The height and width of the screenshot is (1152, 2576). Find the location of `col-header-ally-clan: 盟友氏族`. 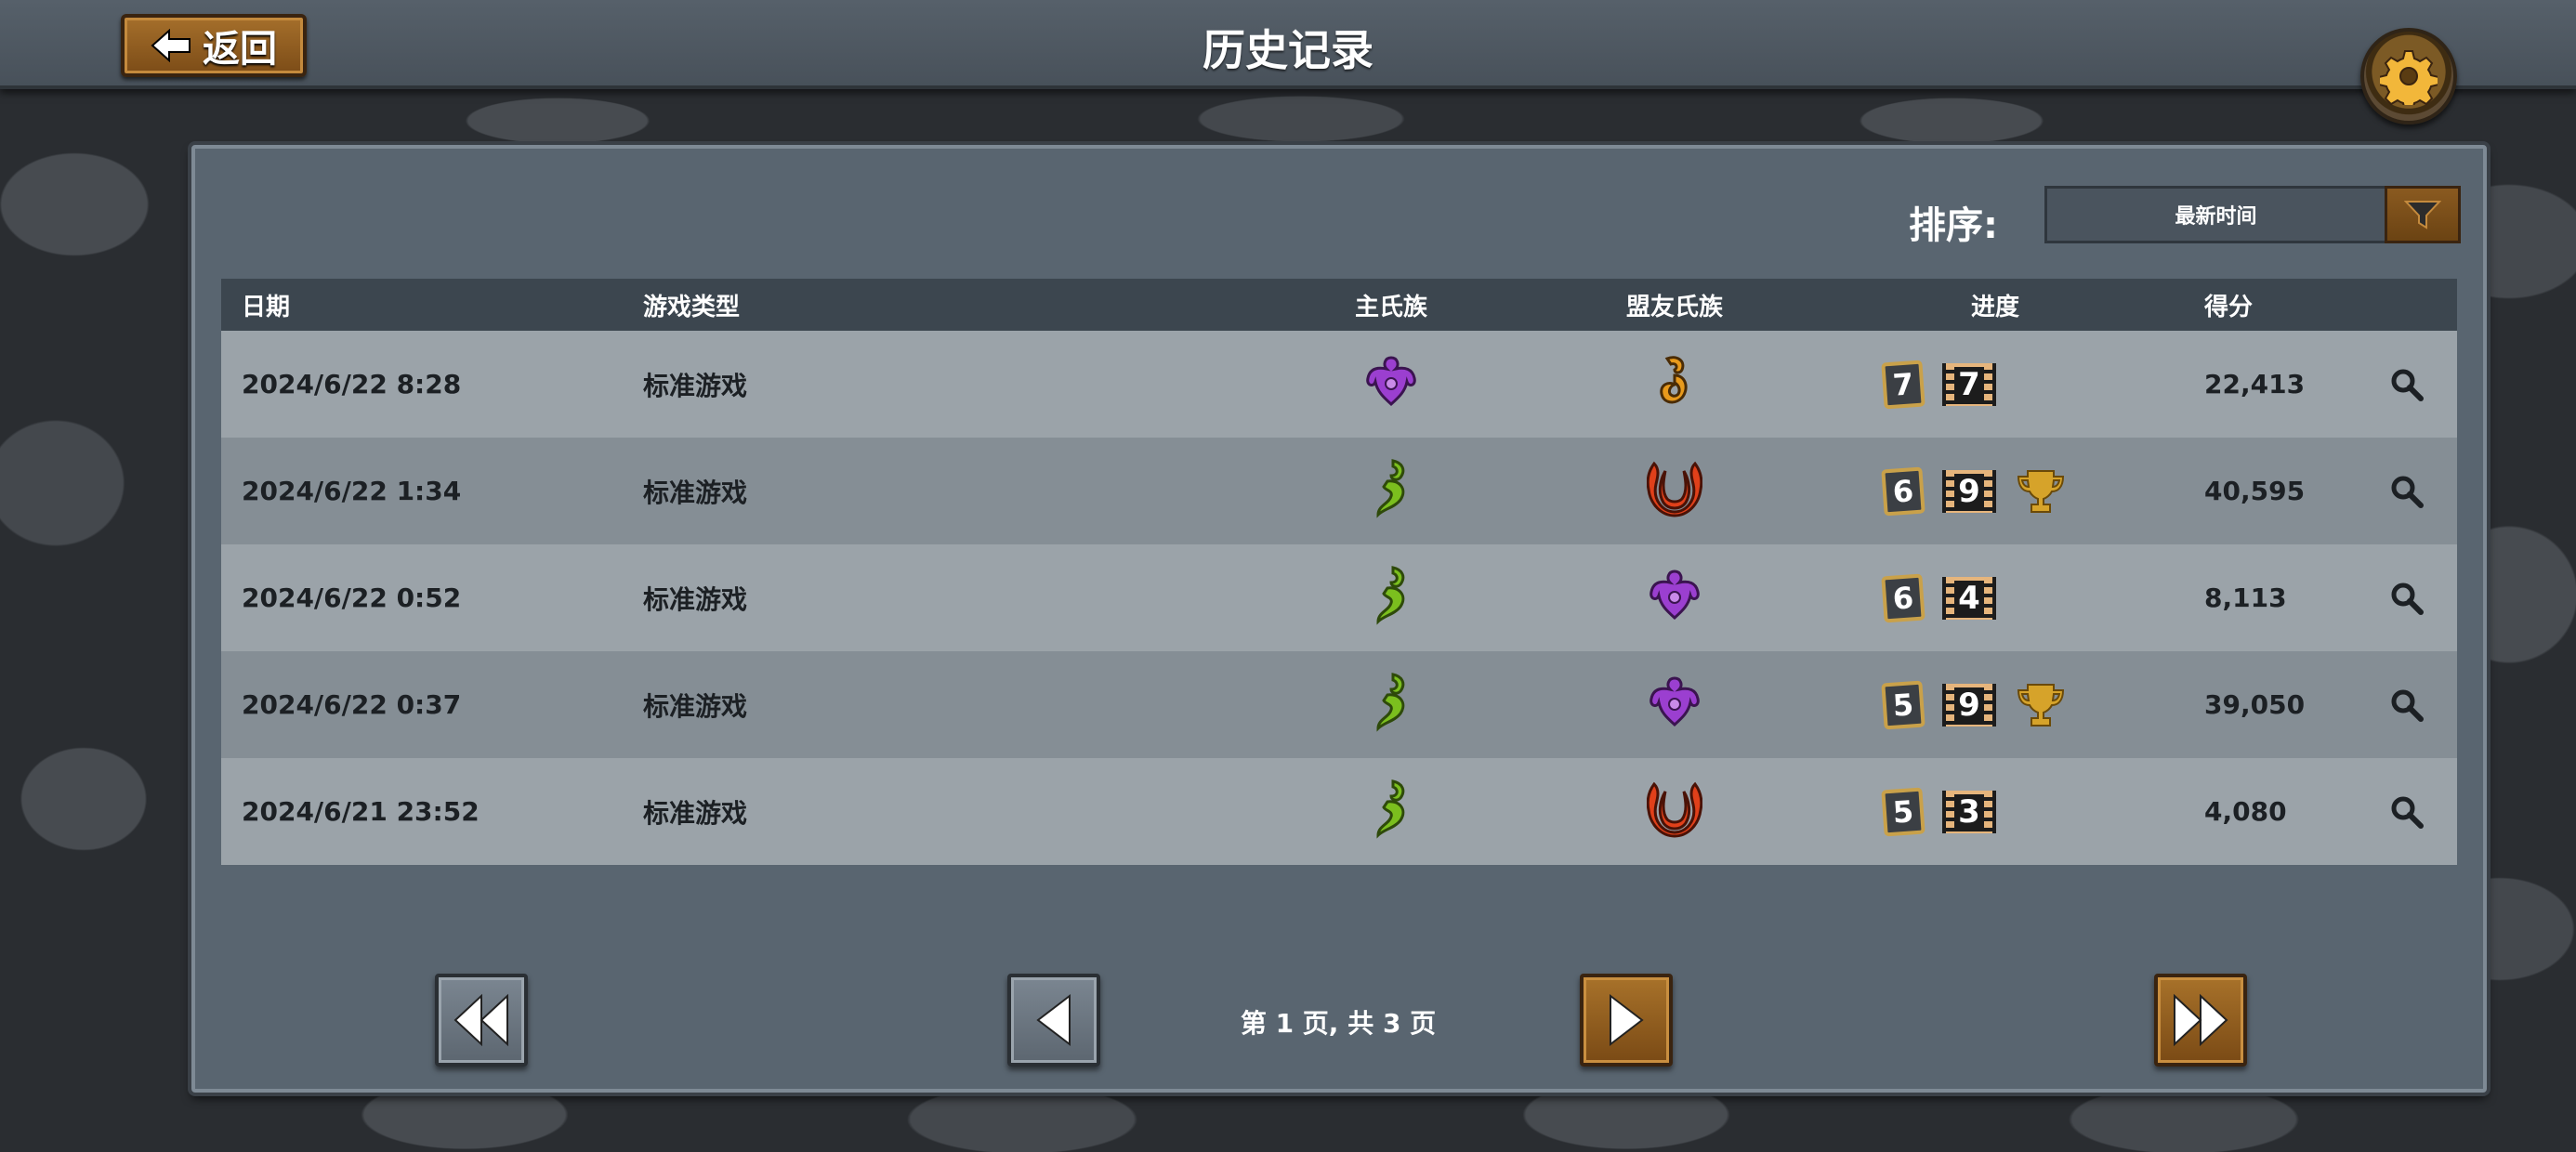

col-header-ally-clan: 盟友氏族 is located at coordinates (1674, 307).